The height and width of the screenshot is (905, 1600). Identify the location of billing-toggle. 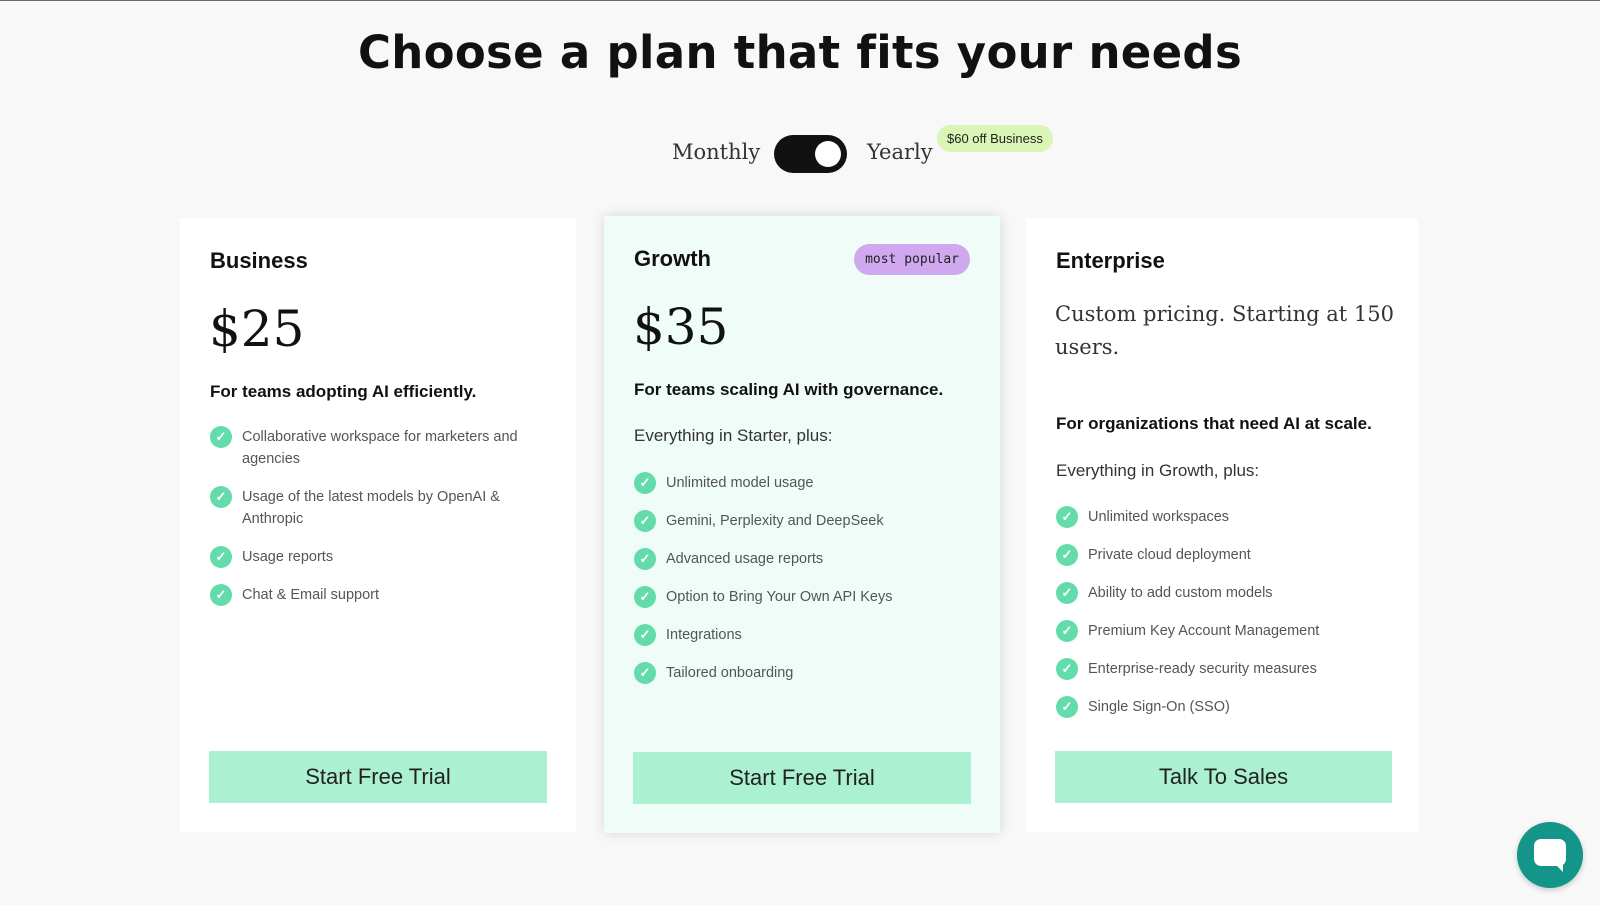
(810, 154).